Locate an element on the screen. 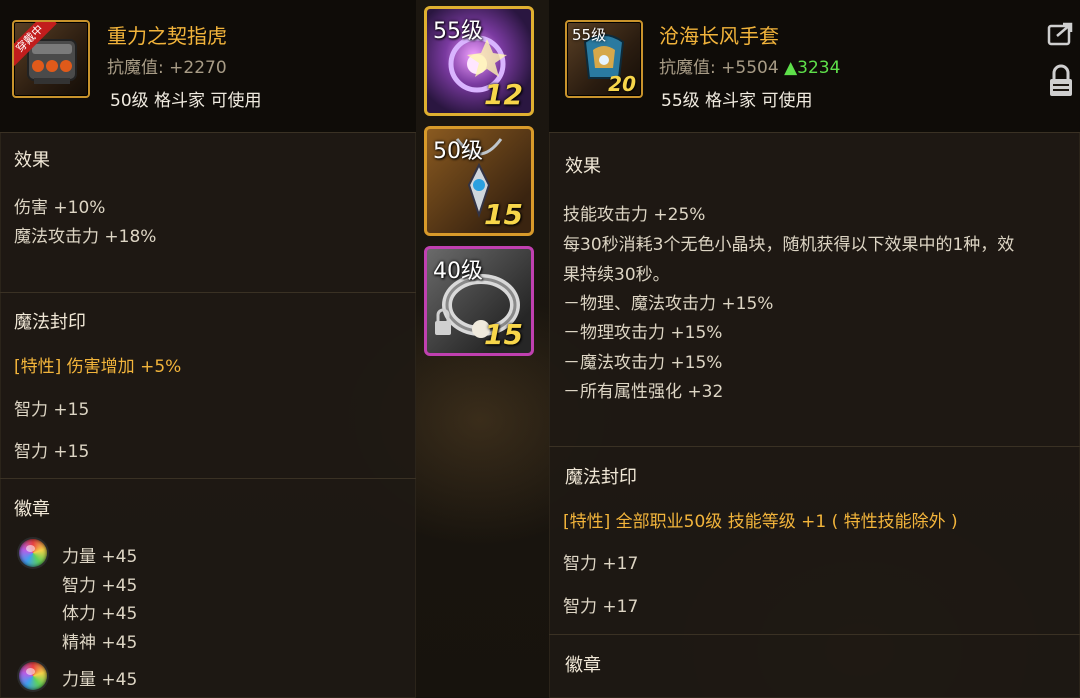  item-header: 穿戴中 重力之契指虎 抗魔值: +2270 50级 格斗家 可使用 is located at coordinates (208, 66).